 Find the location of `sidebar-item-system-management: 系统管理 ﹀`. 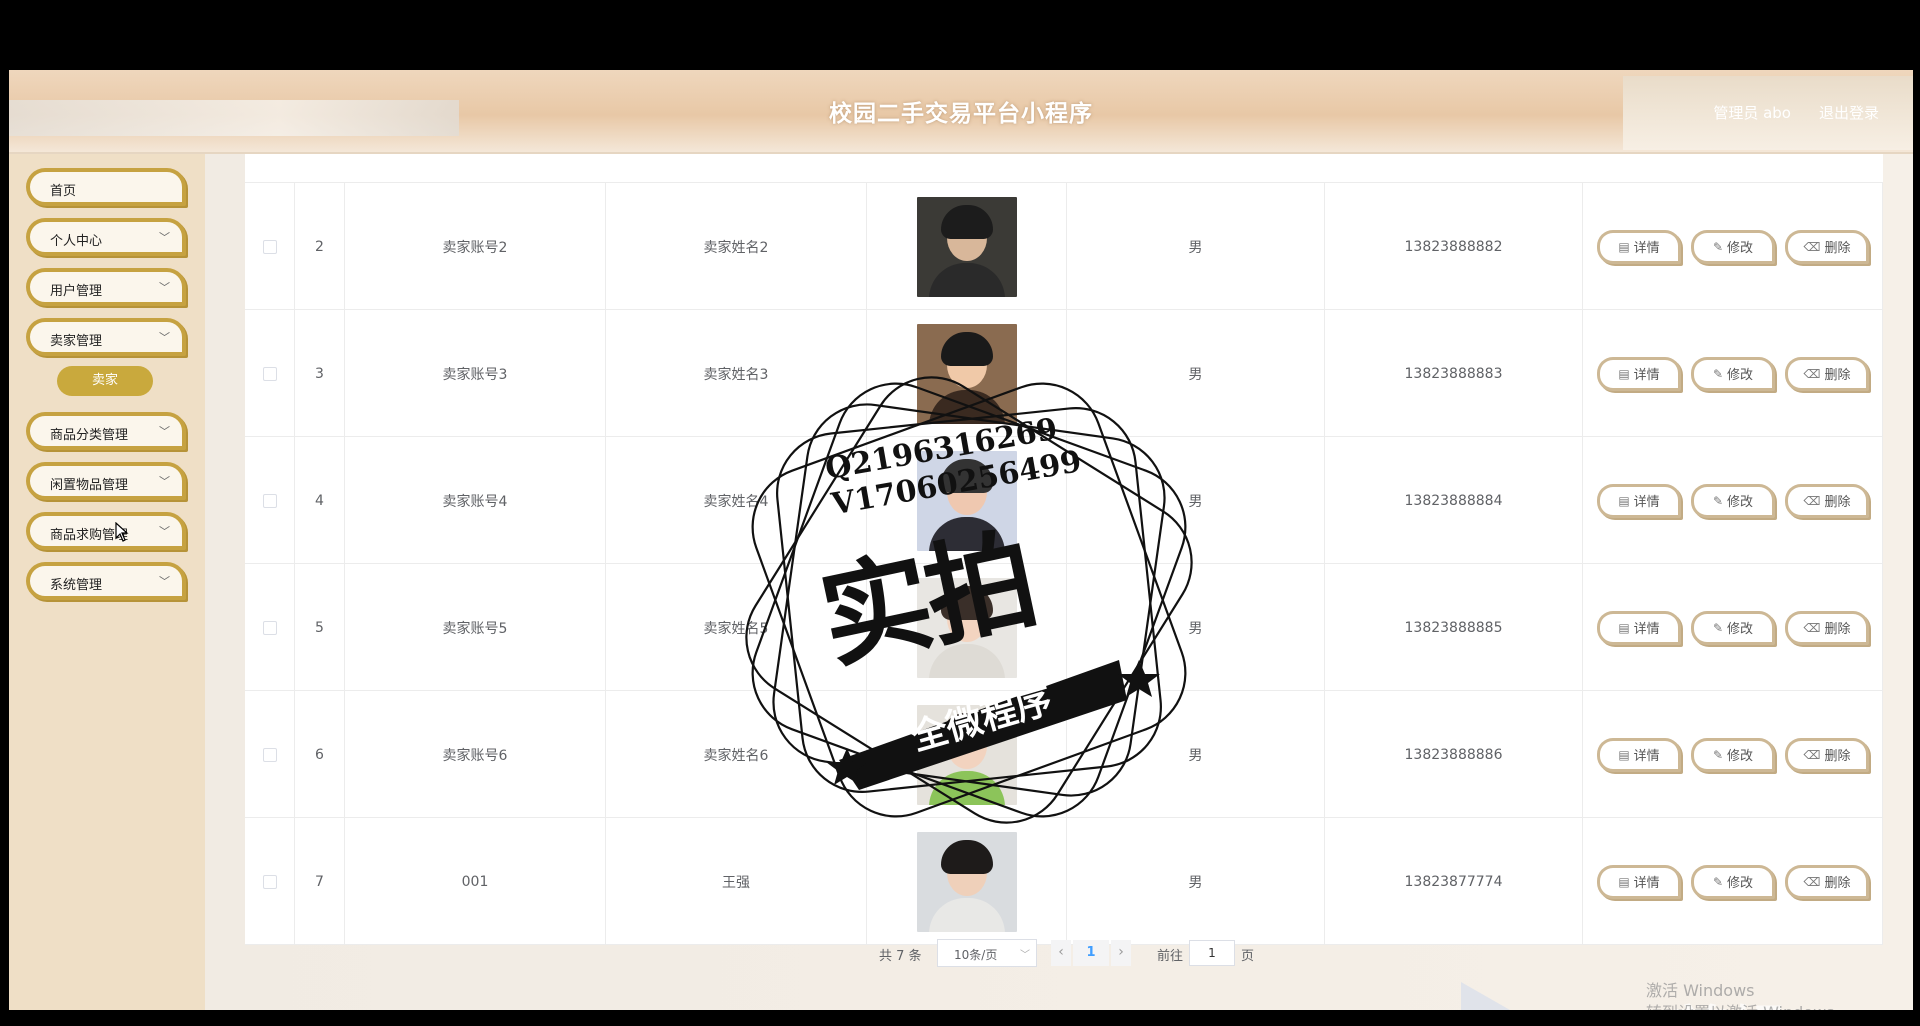

sidebar-item-system-management: 系统管理 ﹀ is located at coordinates (106, 581).